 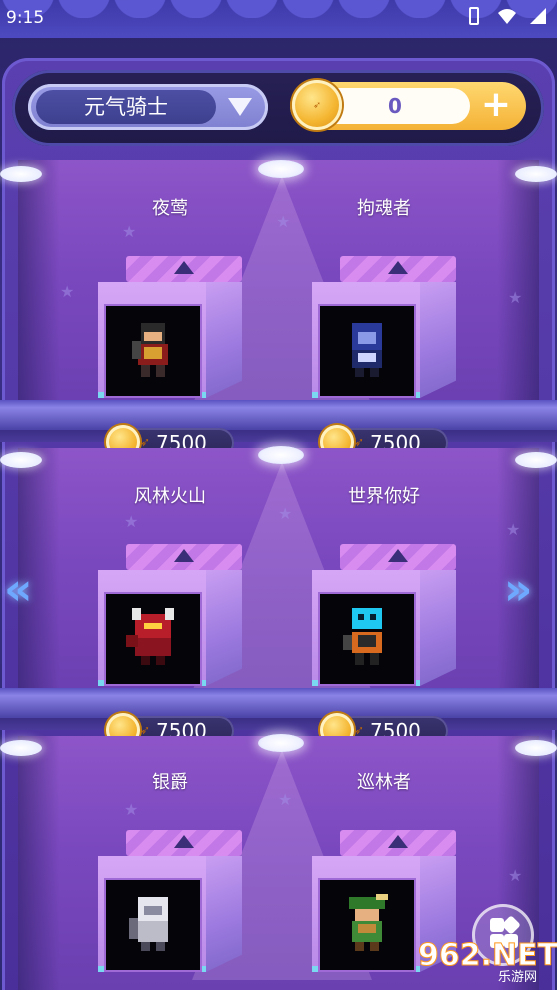 What do you see at coordinates (317, 105) in the screenshot?
I see `coin-icon` at bounding box center [317, 105].